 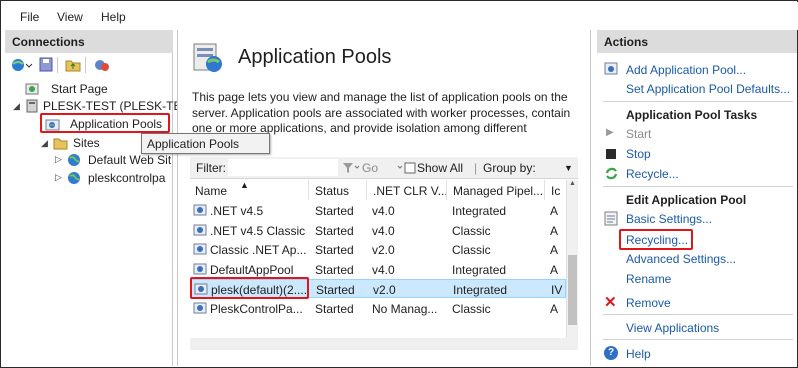 I want to click on identity-cell: IV, so click(x=557, y=290).